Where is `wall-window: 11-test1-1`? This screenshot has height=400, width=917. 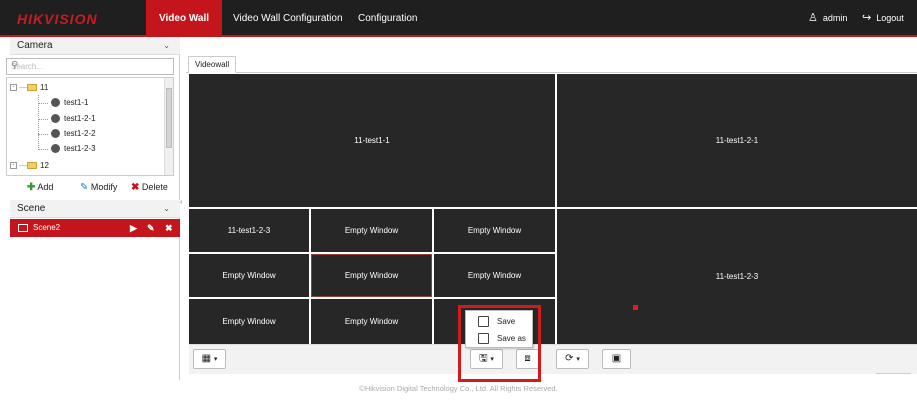
wall-window: 11-test1-1 is located at coordinates (372, 140).